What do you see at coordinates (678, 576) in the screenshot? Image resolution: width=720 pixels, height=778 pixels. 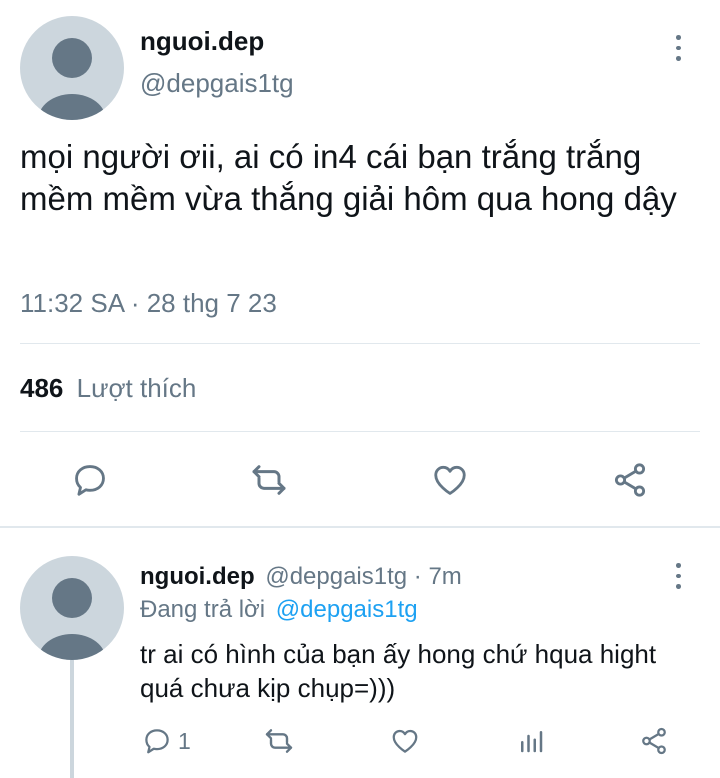 I see `reply-more-options-icon` at bounding box center [678, 576].